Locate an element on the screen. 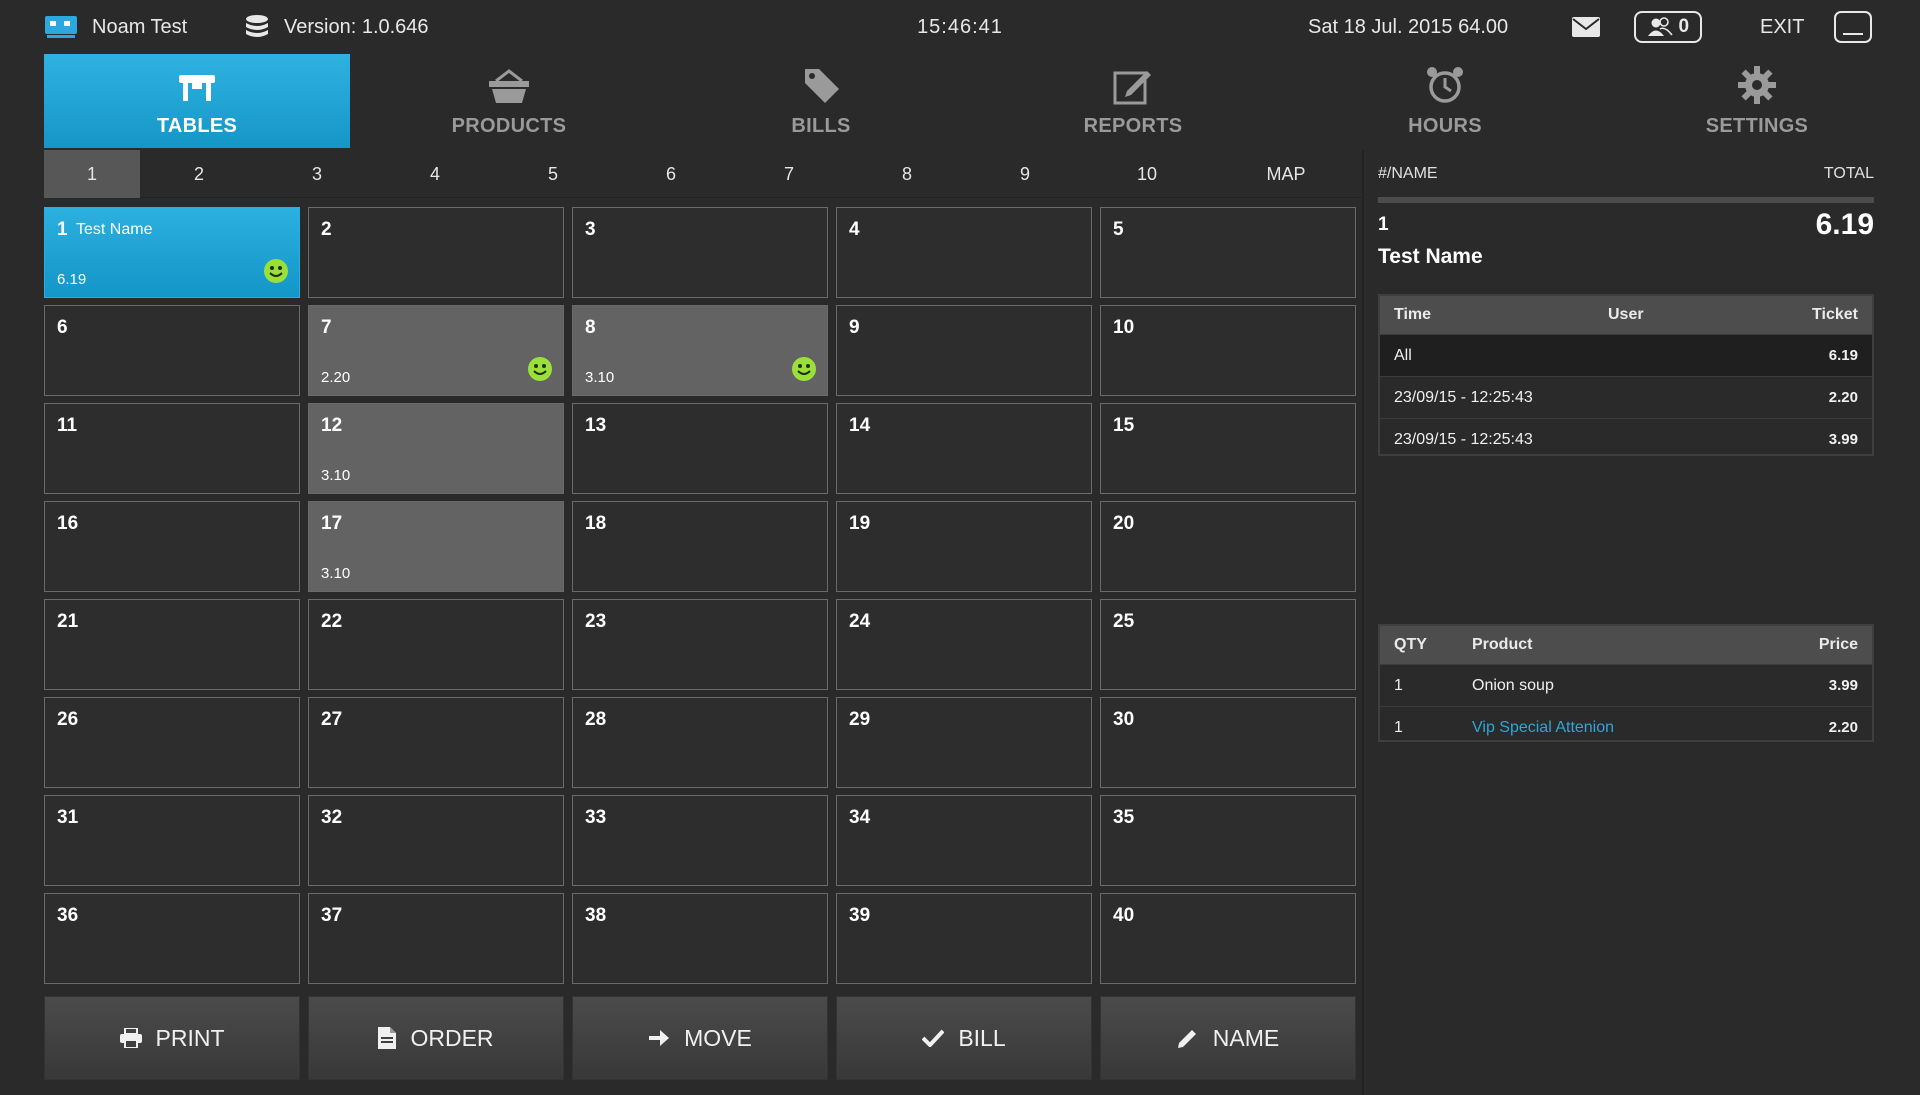 The height and width of the screenshot is (1095, 1920). table-cell-40: 40 is located at coordinates (1228, 938).